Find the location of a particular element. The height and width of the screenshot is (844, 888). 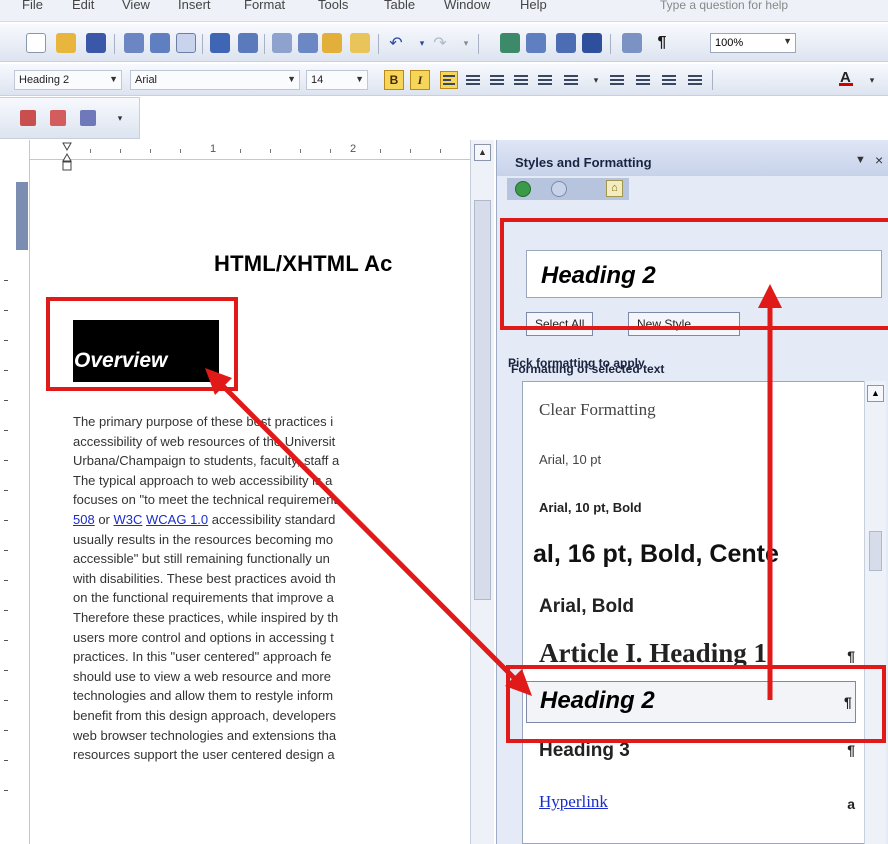

pdf-email-icon is located at coordinates (58, 118).